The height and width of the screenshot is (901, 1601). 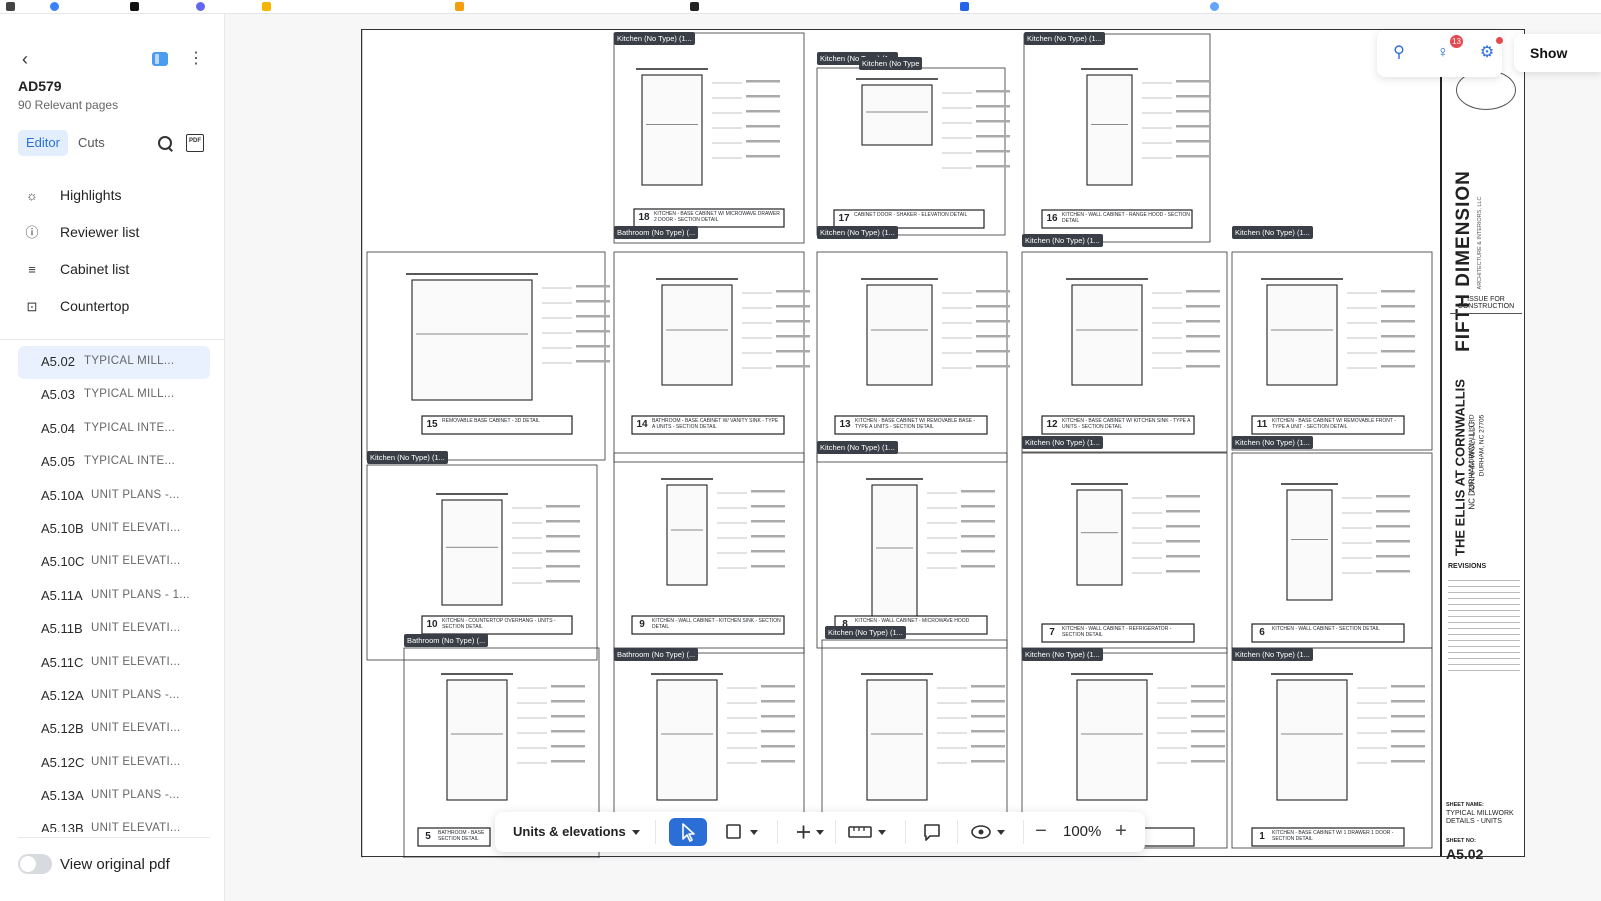 I want to click on sheet-number-label: SHEET NO:, so click(x=1461, y=841).